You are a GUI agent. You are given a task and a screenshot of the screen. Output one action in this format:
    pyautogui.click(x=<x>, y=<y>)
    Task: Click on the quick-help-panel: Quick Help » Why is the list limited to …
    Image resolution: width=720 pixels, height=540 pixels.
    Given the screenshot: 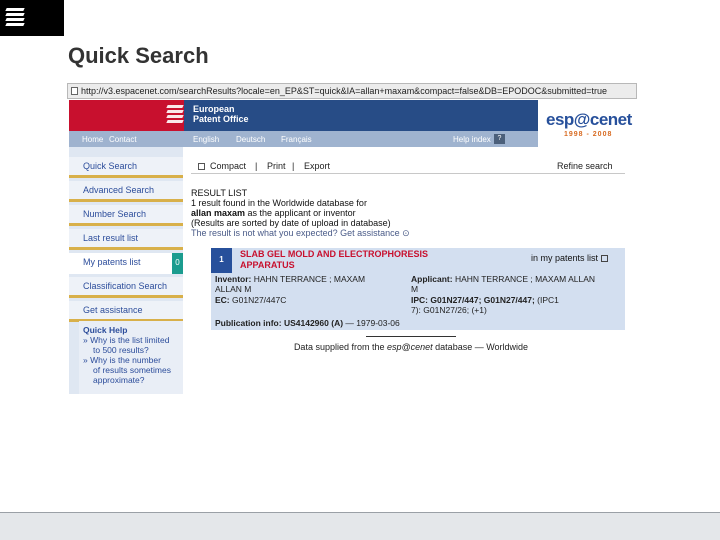 What is the action you would take?
    pyautogui.click(x=131, y=357)
    